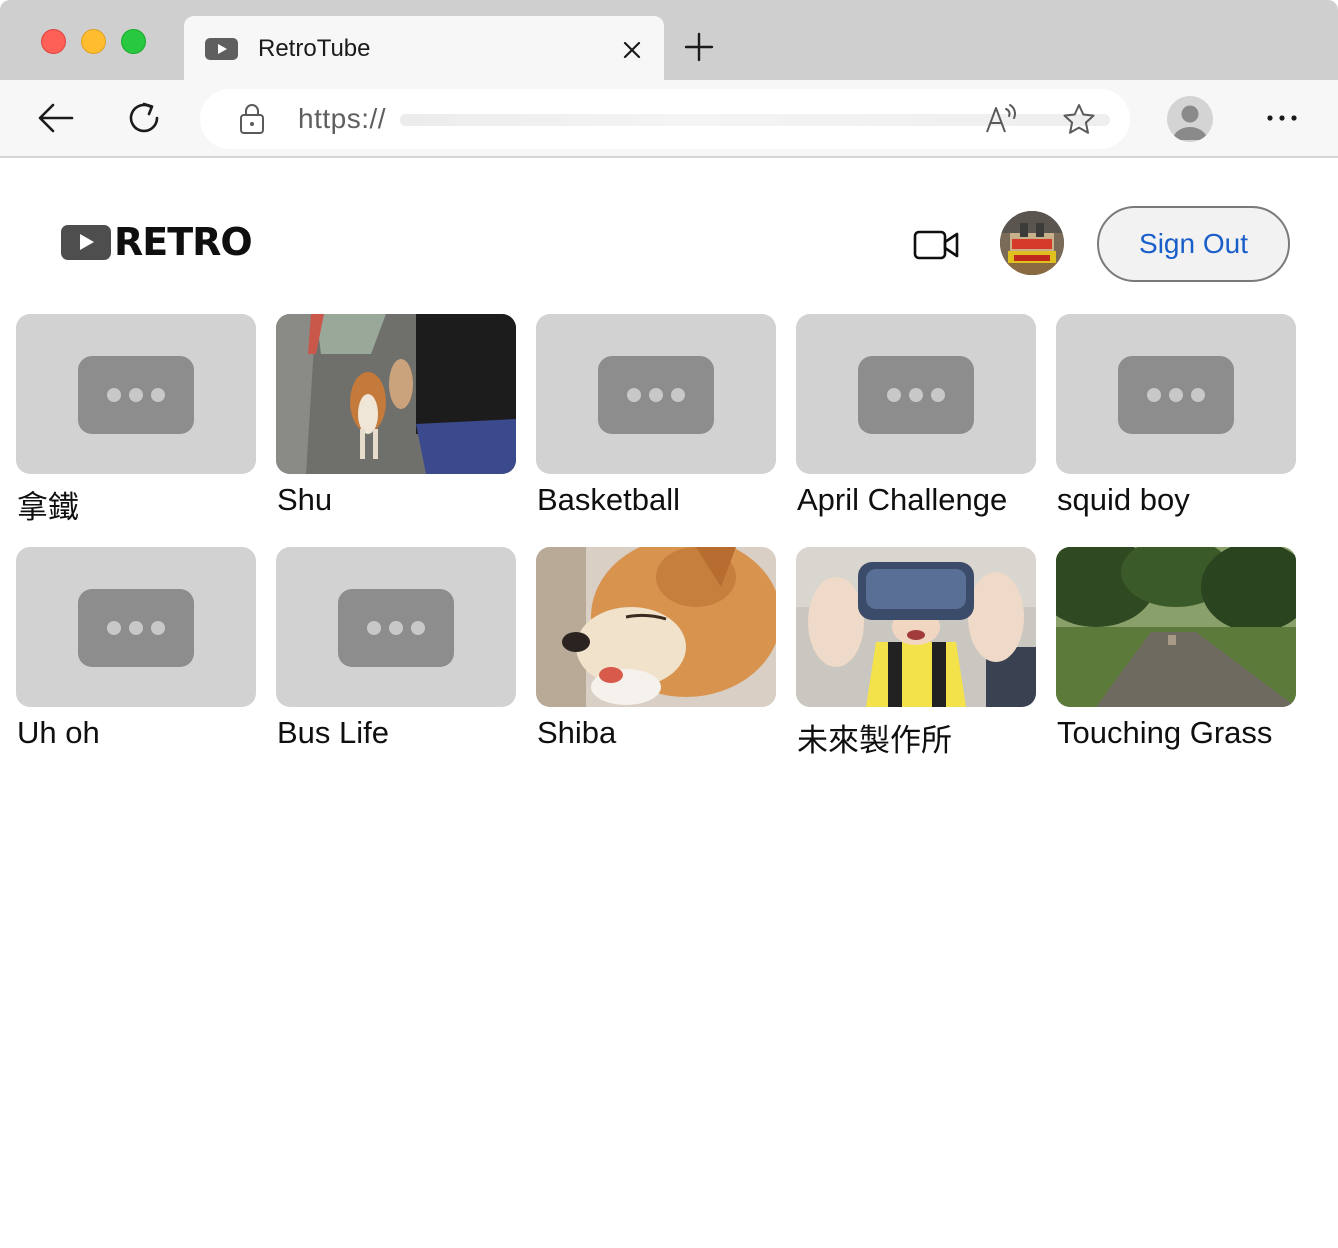 The width and height of the screenshot is (1338, 1248). Describe the element at coordinates (699, 47) in the screenshot. I see `new-tab-plus-icon` at that location.